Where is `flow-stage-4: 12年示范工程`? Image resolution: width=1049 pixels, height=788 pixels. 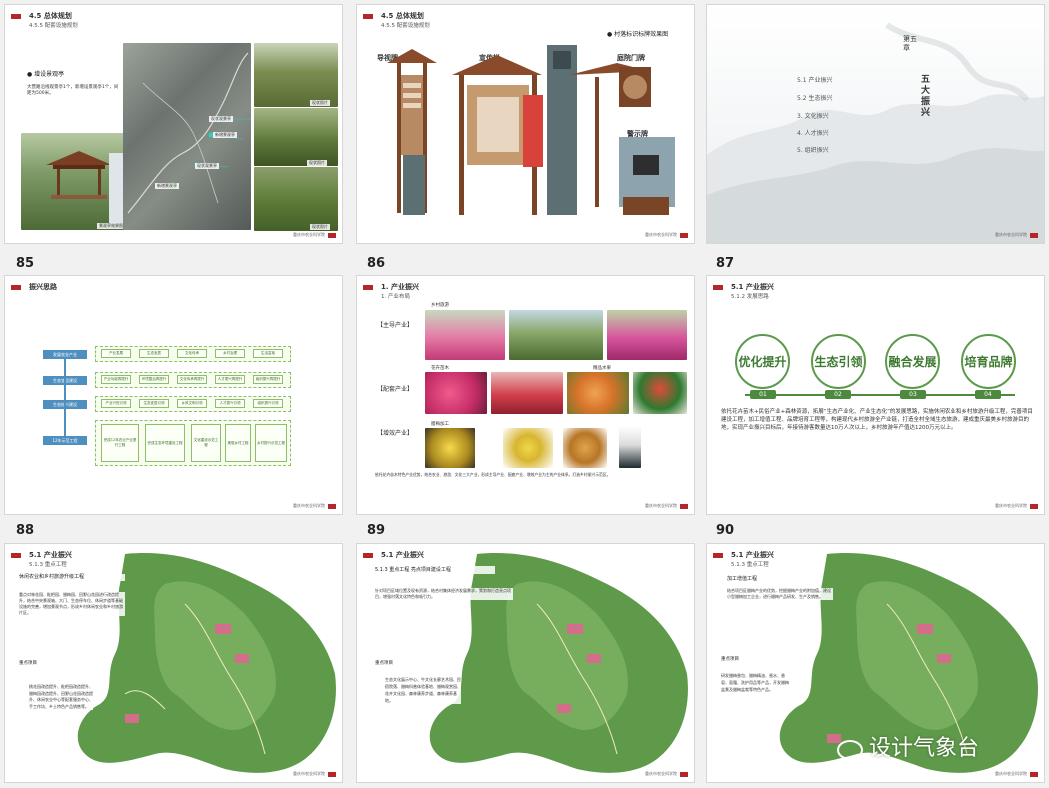 flow-stage-4: 12年示范工程 is located at coordinates (65, 440).